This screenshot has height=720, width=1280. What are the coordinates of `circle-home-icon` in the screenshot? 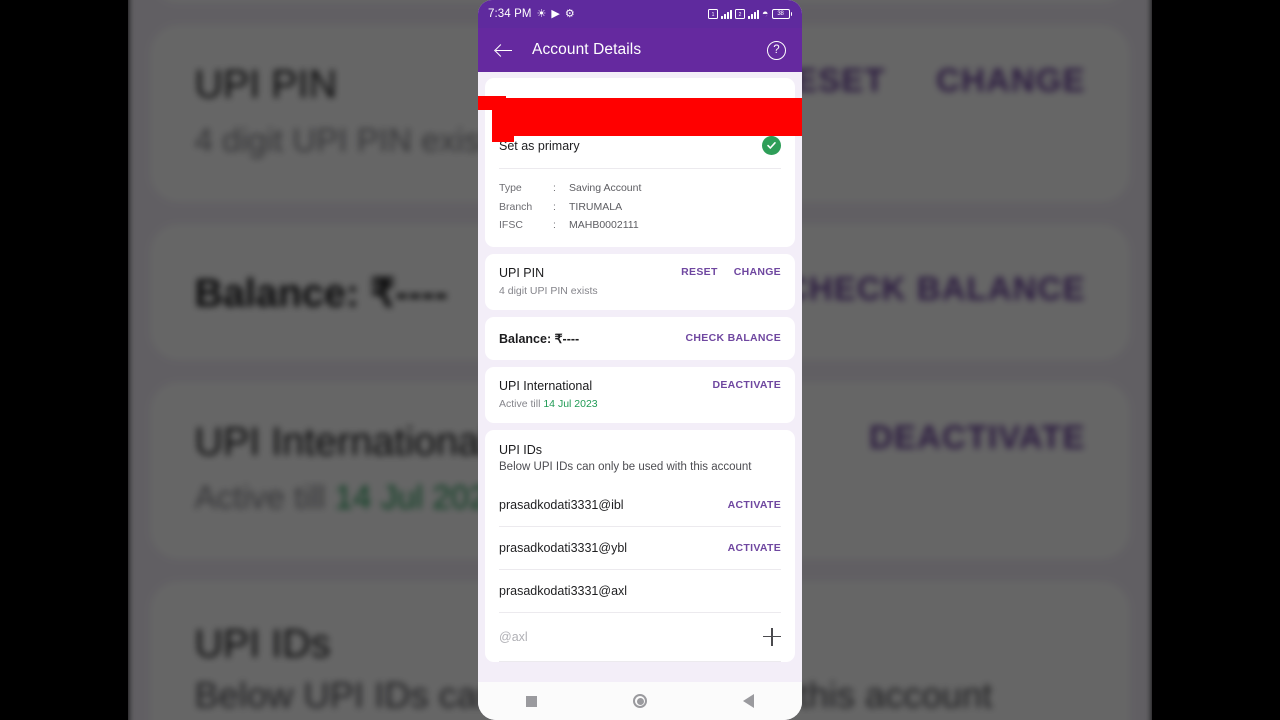 It's located at (640, 701).